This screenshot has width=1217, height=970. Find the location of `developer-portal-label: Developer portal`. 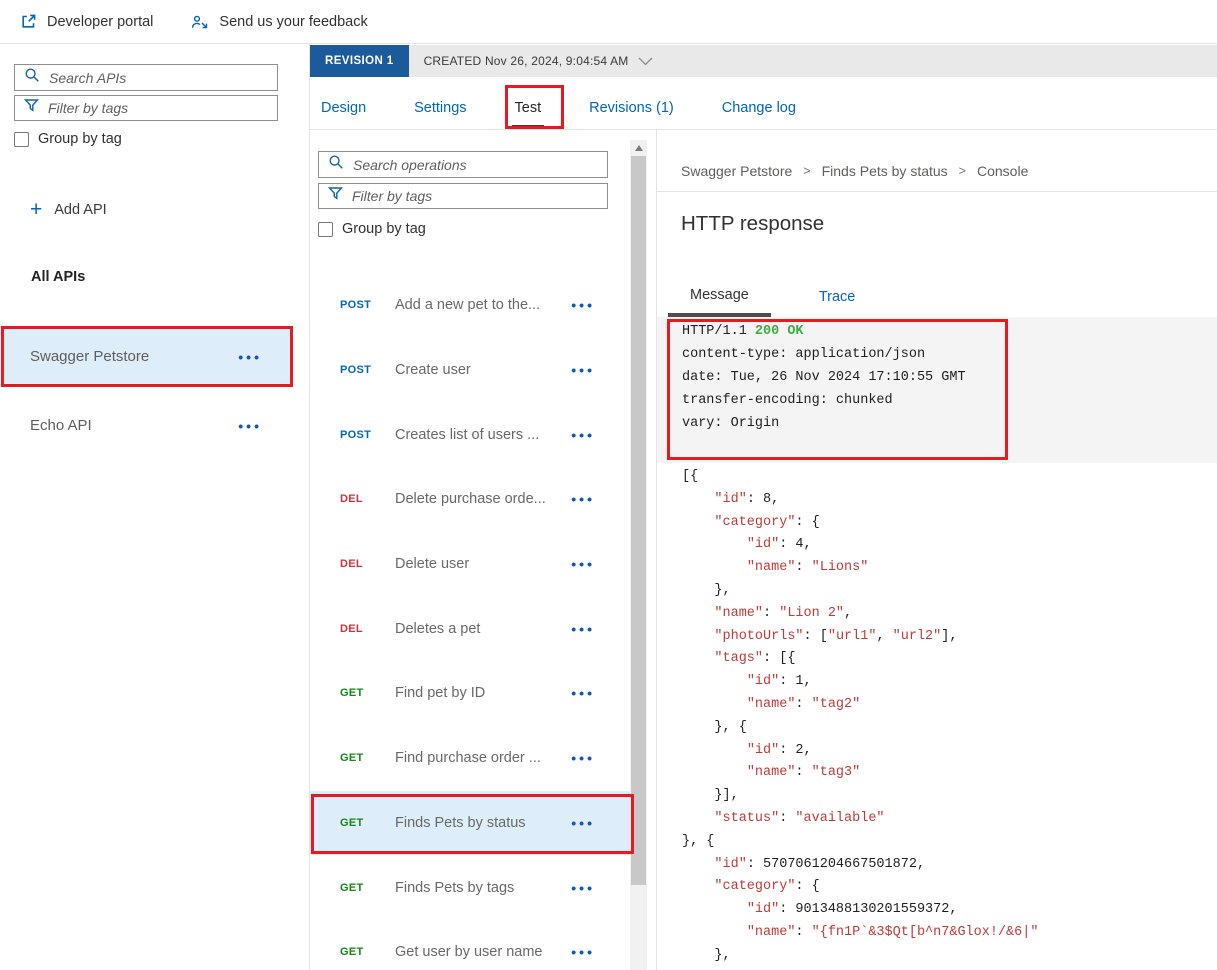

developer-portal-label: Developer portal is located at coordinates (100, 21).